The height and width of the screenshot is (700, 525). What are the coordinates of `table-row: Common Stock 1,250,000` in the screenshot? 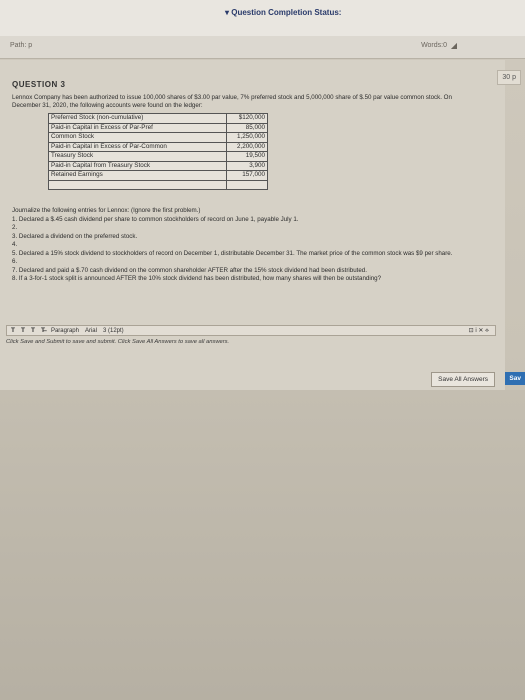 It's located at (158, 137).